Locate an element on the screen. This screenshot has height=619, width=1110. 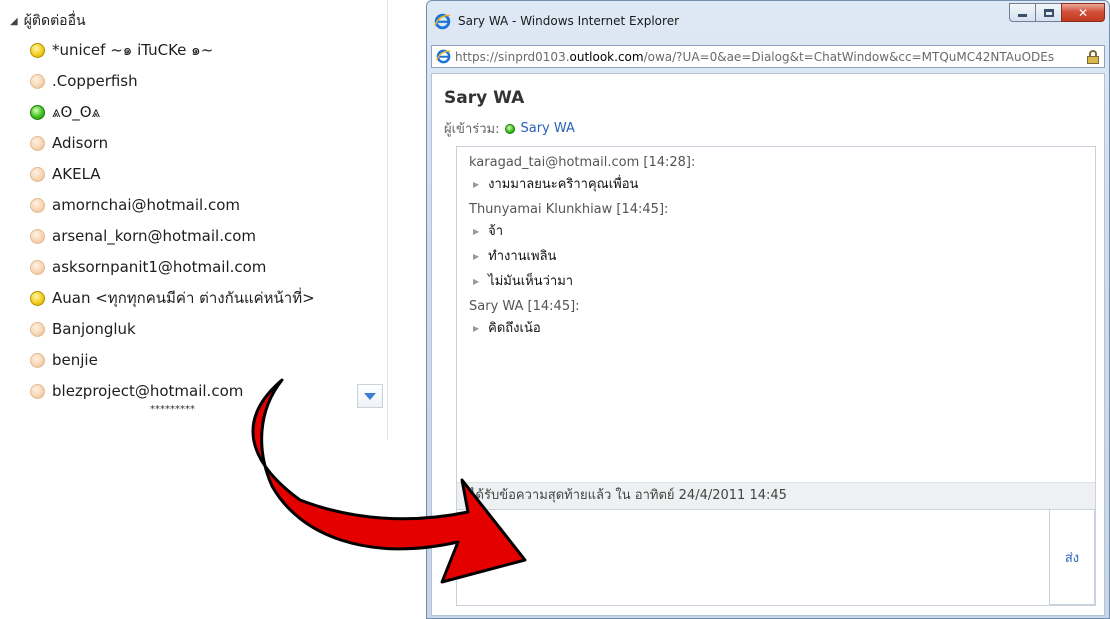
close-button: ✕ is located at coordinates (1083, 12).